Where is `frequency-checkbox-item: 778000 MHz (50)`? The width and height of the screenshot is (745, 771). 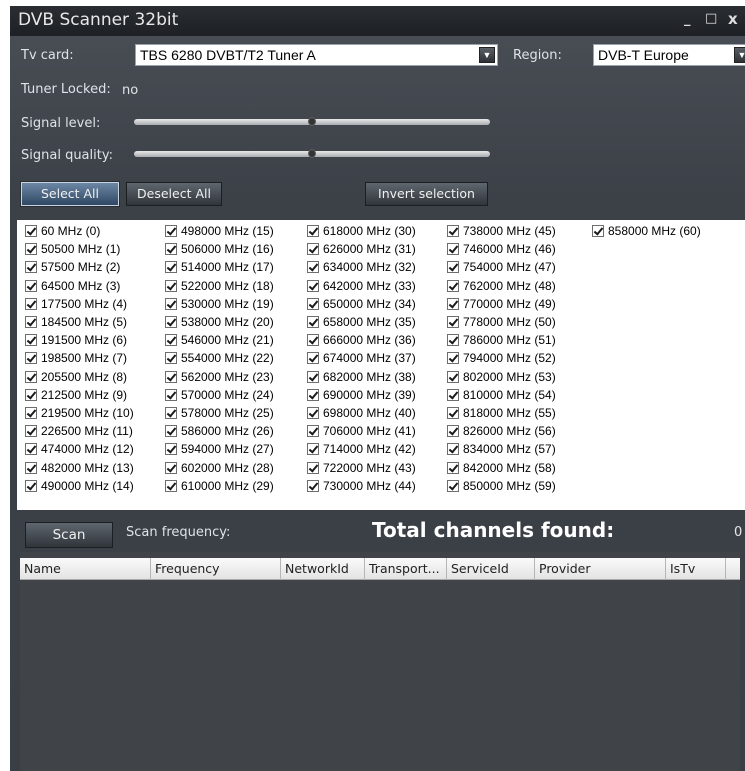
frequency-checkbox-item: 778000 MHz (50) is located at coordinates (501, 322).